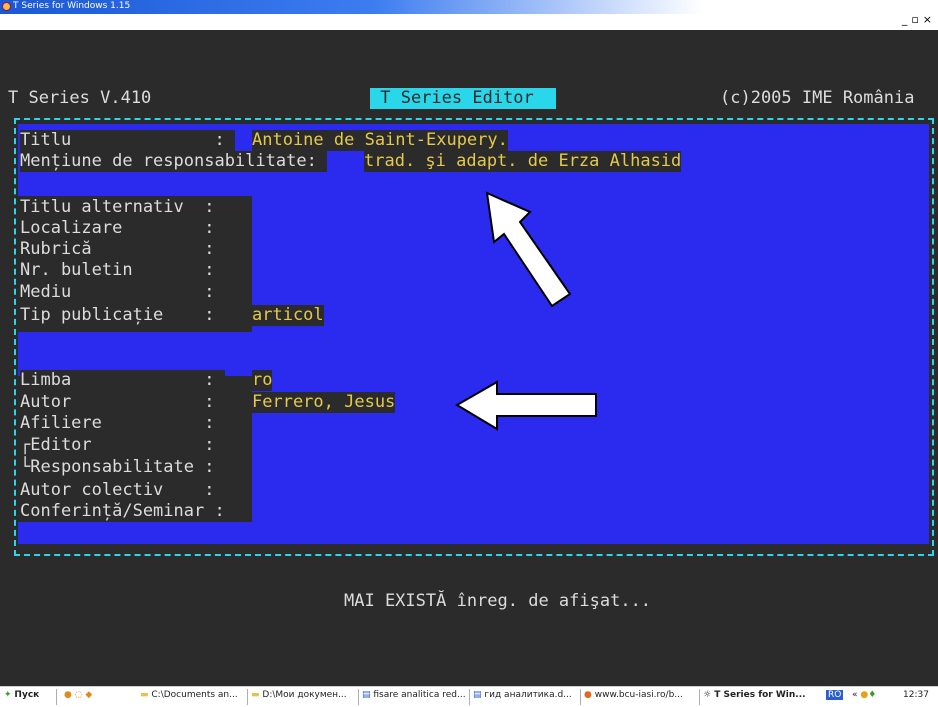 This screenshot has width=938, height=707. I want to click on tray-icons: « ●♦, so click(864, 695).